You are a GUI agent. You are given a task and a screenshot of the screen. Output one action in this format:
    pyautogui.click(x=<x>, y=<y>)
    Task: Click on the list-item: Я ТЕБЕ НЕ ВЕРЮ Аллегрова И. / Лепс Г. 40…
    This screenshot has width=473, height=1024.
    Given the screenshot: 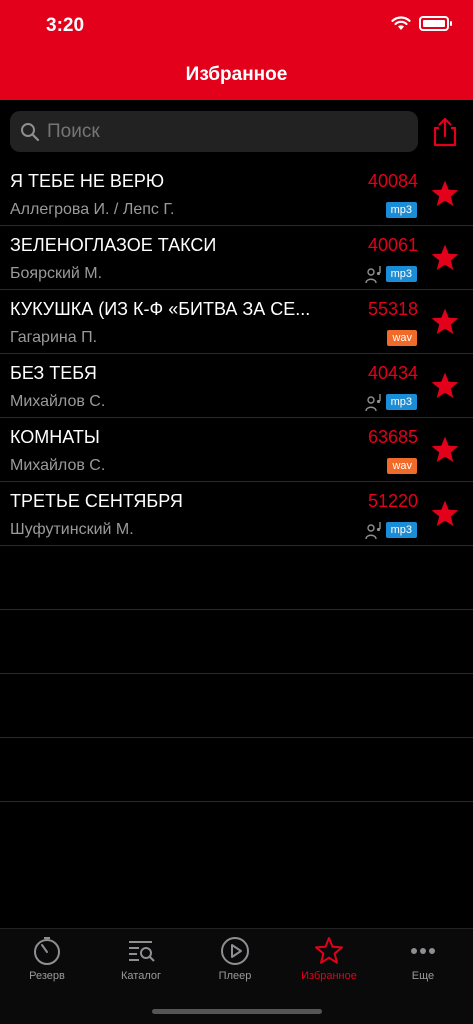 What is the action you would take?
    pyautogui.click(x=236, y=194)
    